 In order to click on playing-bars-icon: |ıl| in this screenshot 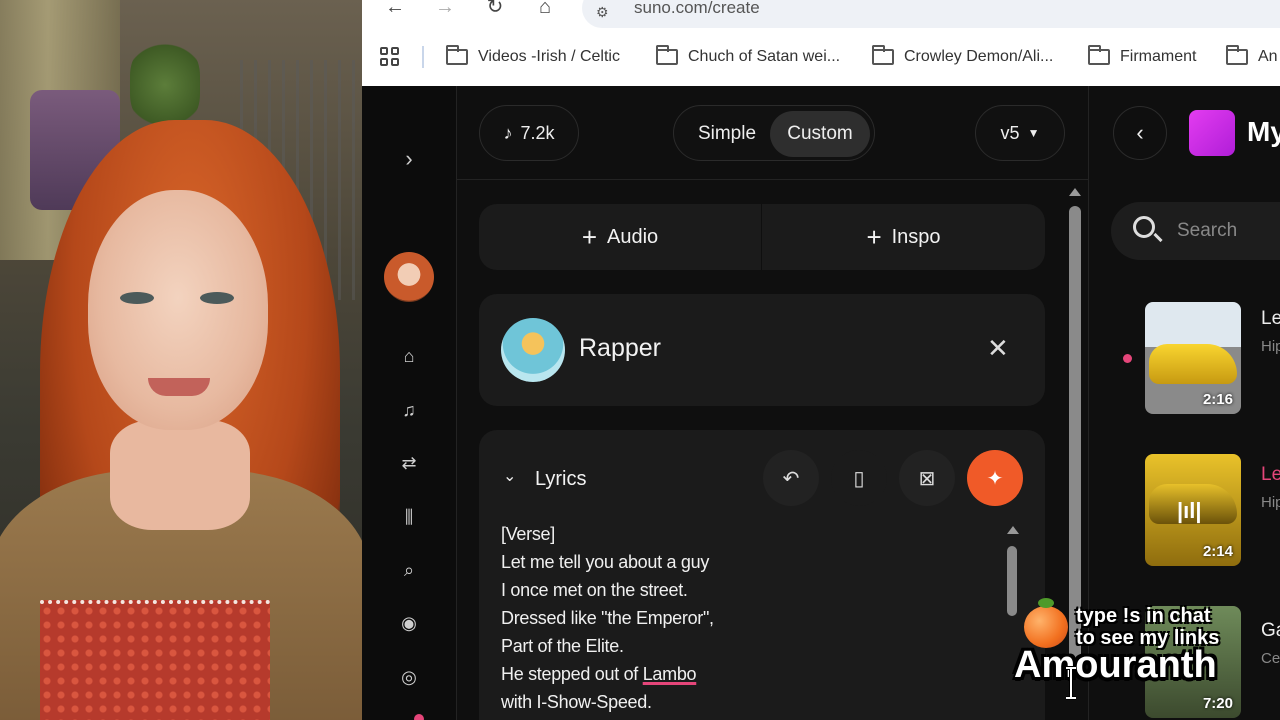, I will do `click(1189, 510)`.